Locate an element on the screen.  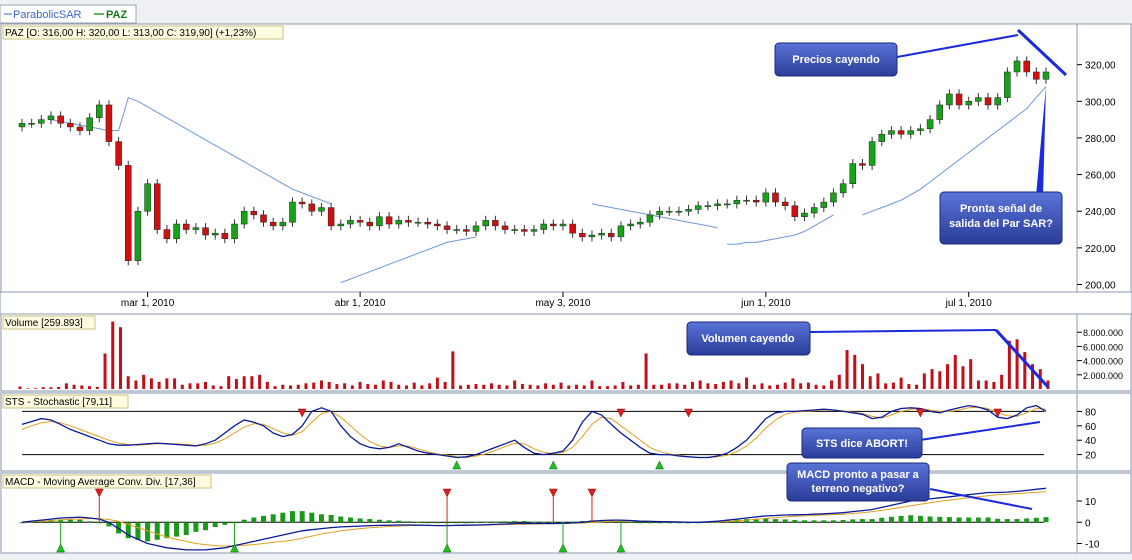
legend-paz-label: PAZ is located at coordinates (116, 15).